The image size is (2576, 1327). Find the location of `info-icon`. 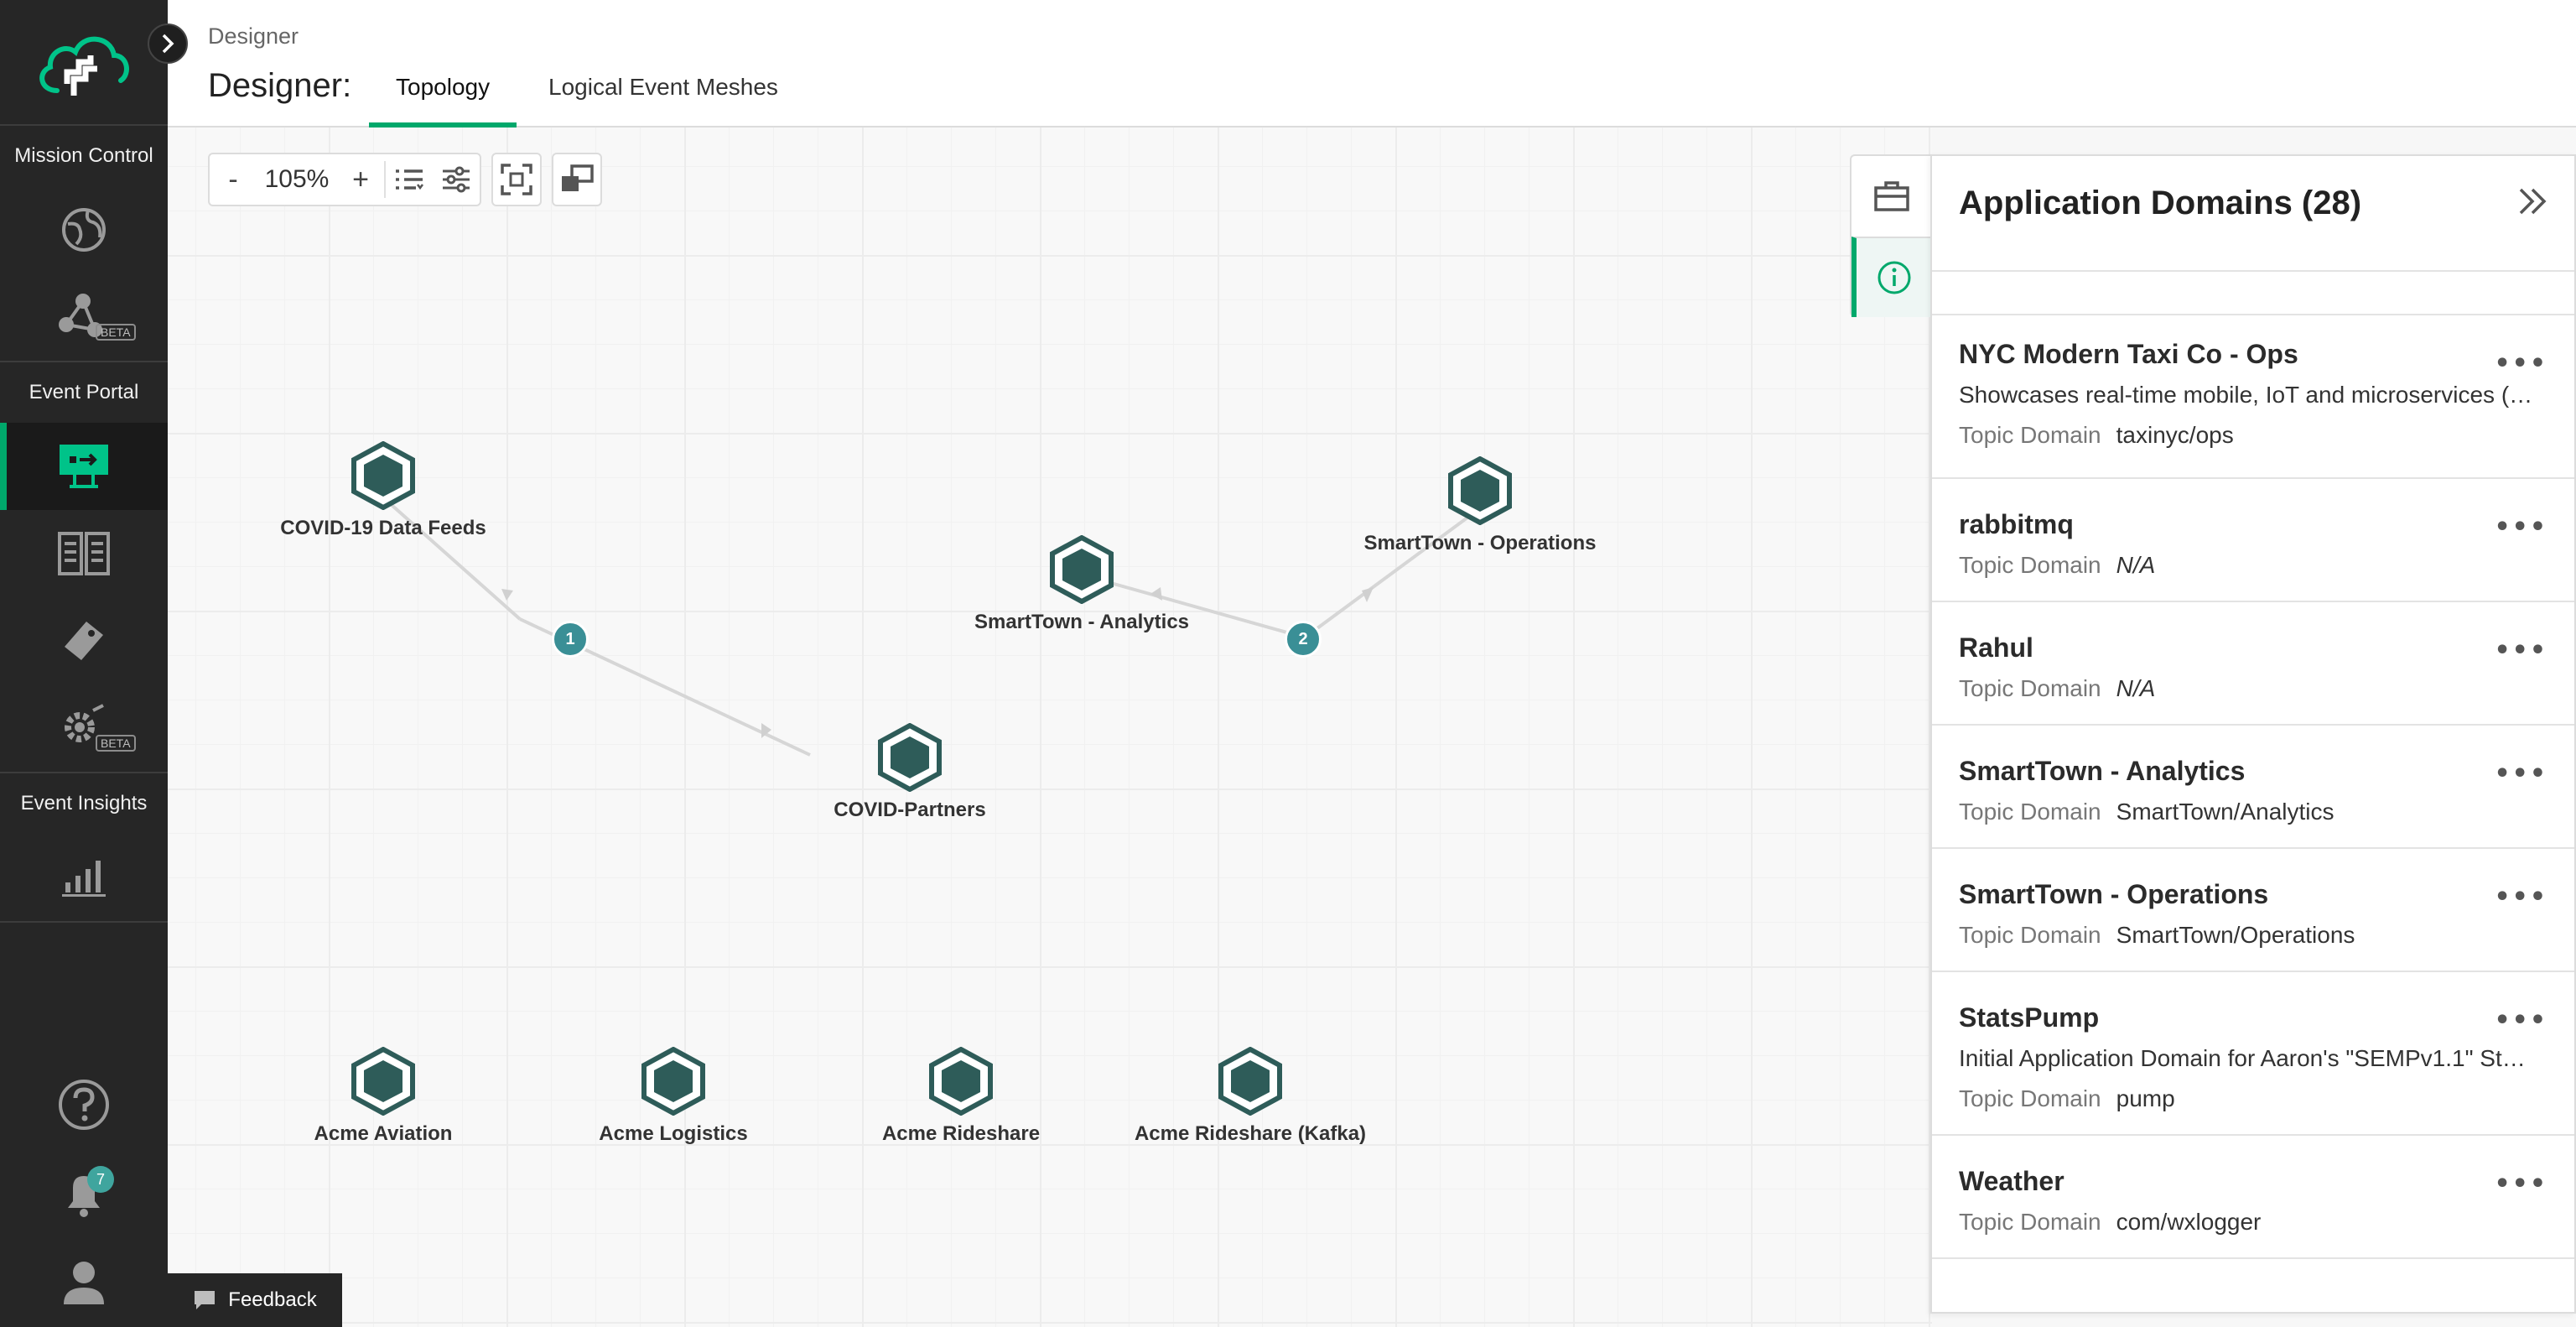

info-icon is located at coordinates (1894, 277).